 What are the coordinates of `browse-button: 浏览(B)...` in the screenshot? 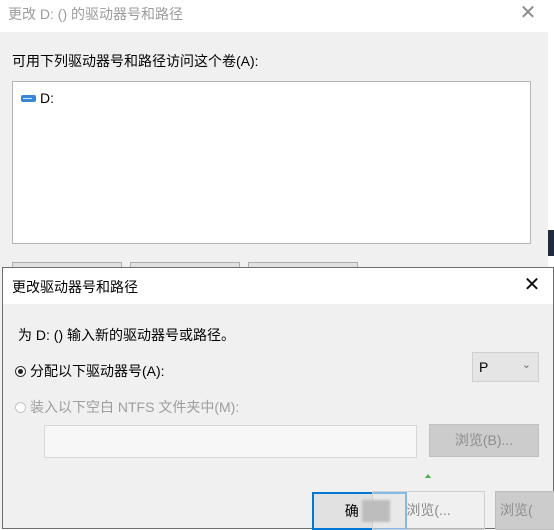 It's located at (484, 440).